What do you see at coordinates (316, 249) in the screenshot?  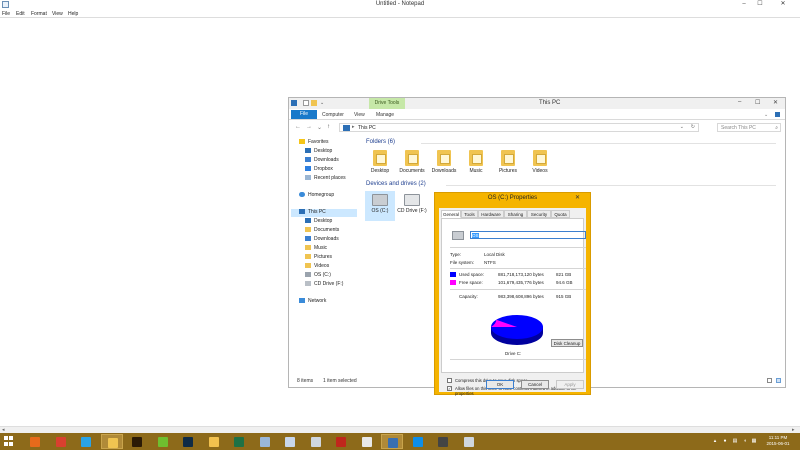 I see `nav-music: Music` at bounding box center [316, 249].